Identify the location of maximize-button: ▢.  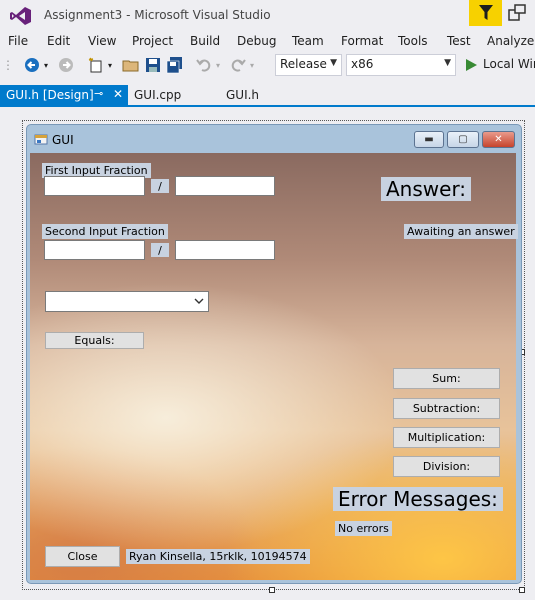
(463, 139).